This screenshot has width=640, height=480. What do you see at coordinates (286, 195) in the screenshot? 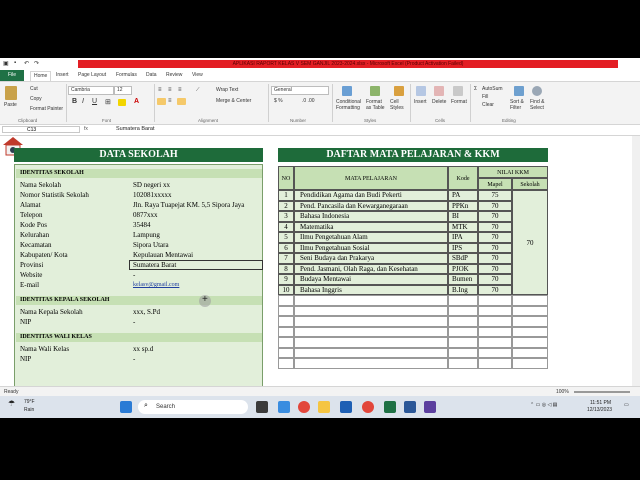
I see `mapel-no-cell: 1` at bounding box center [286, 195].